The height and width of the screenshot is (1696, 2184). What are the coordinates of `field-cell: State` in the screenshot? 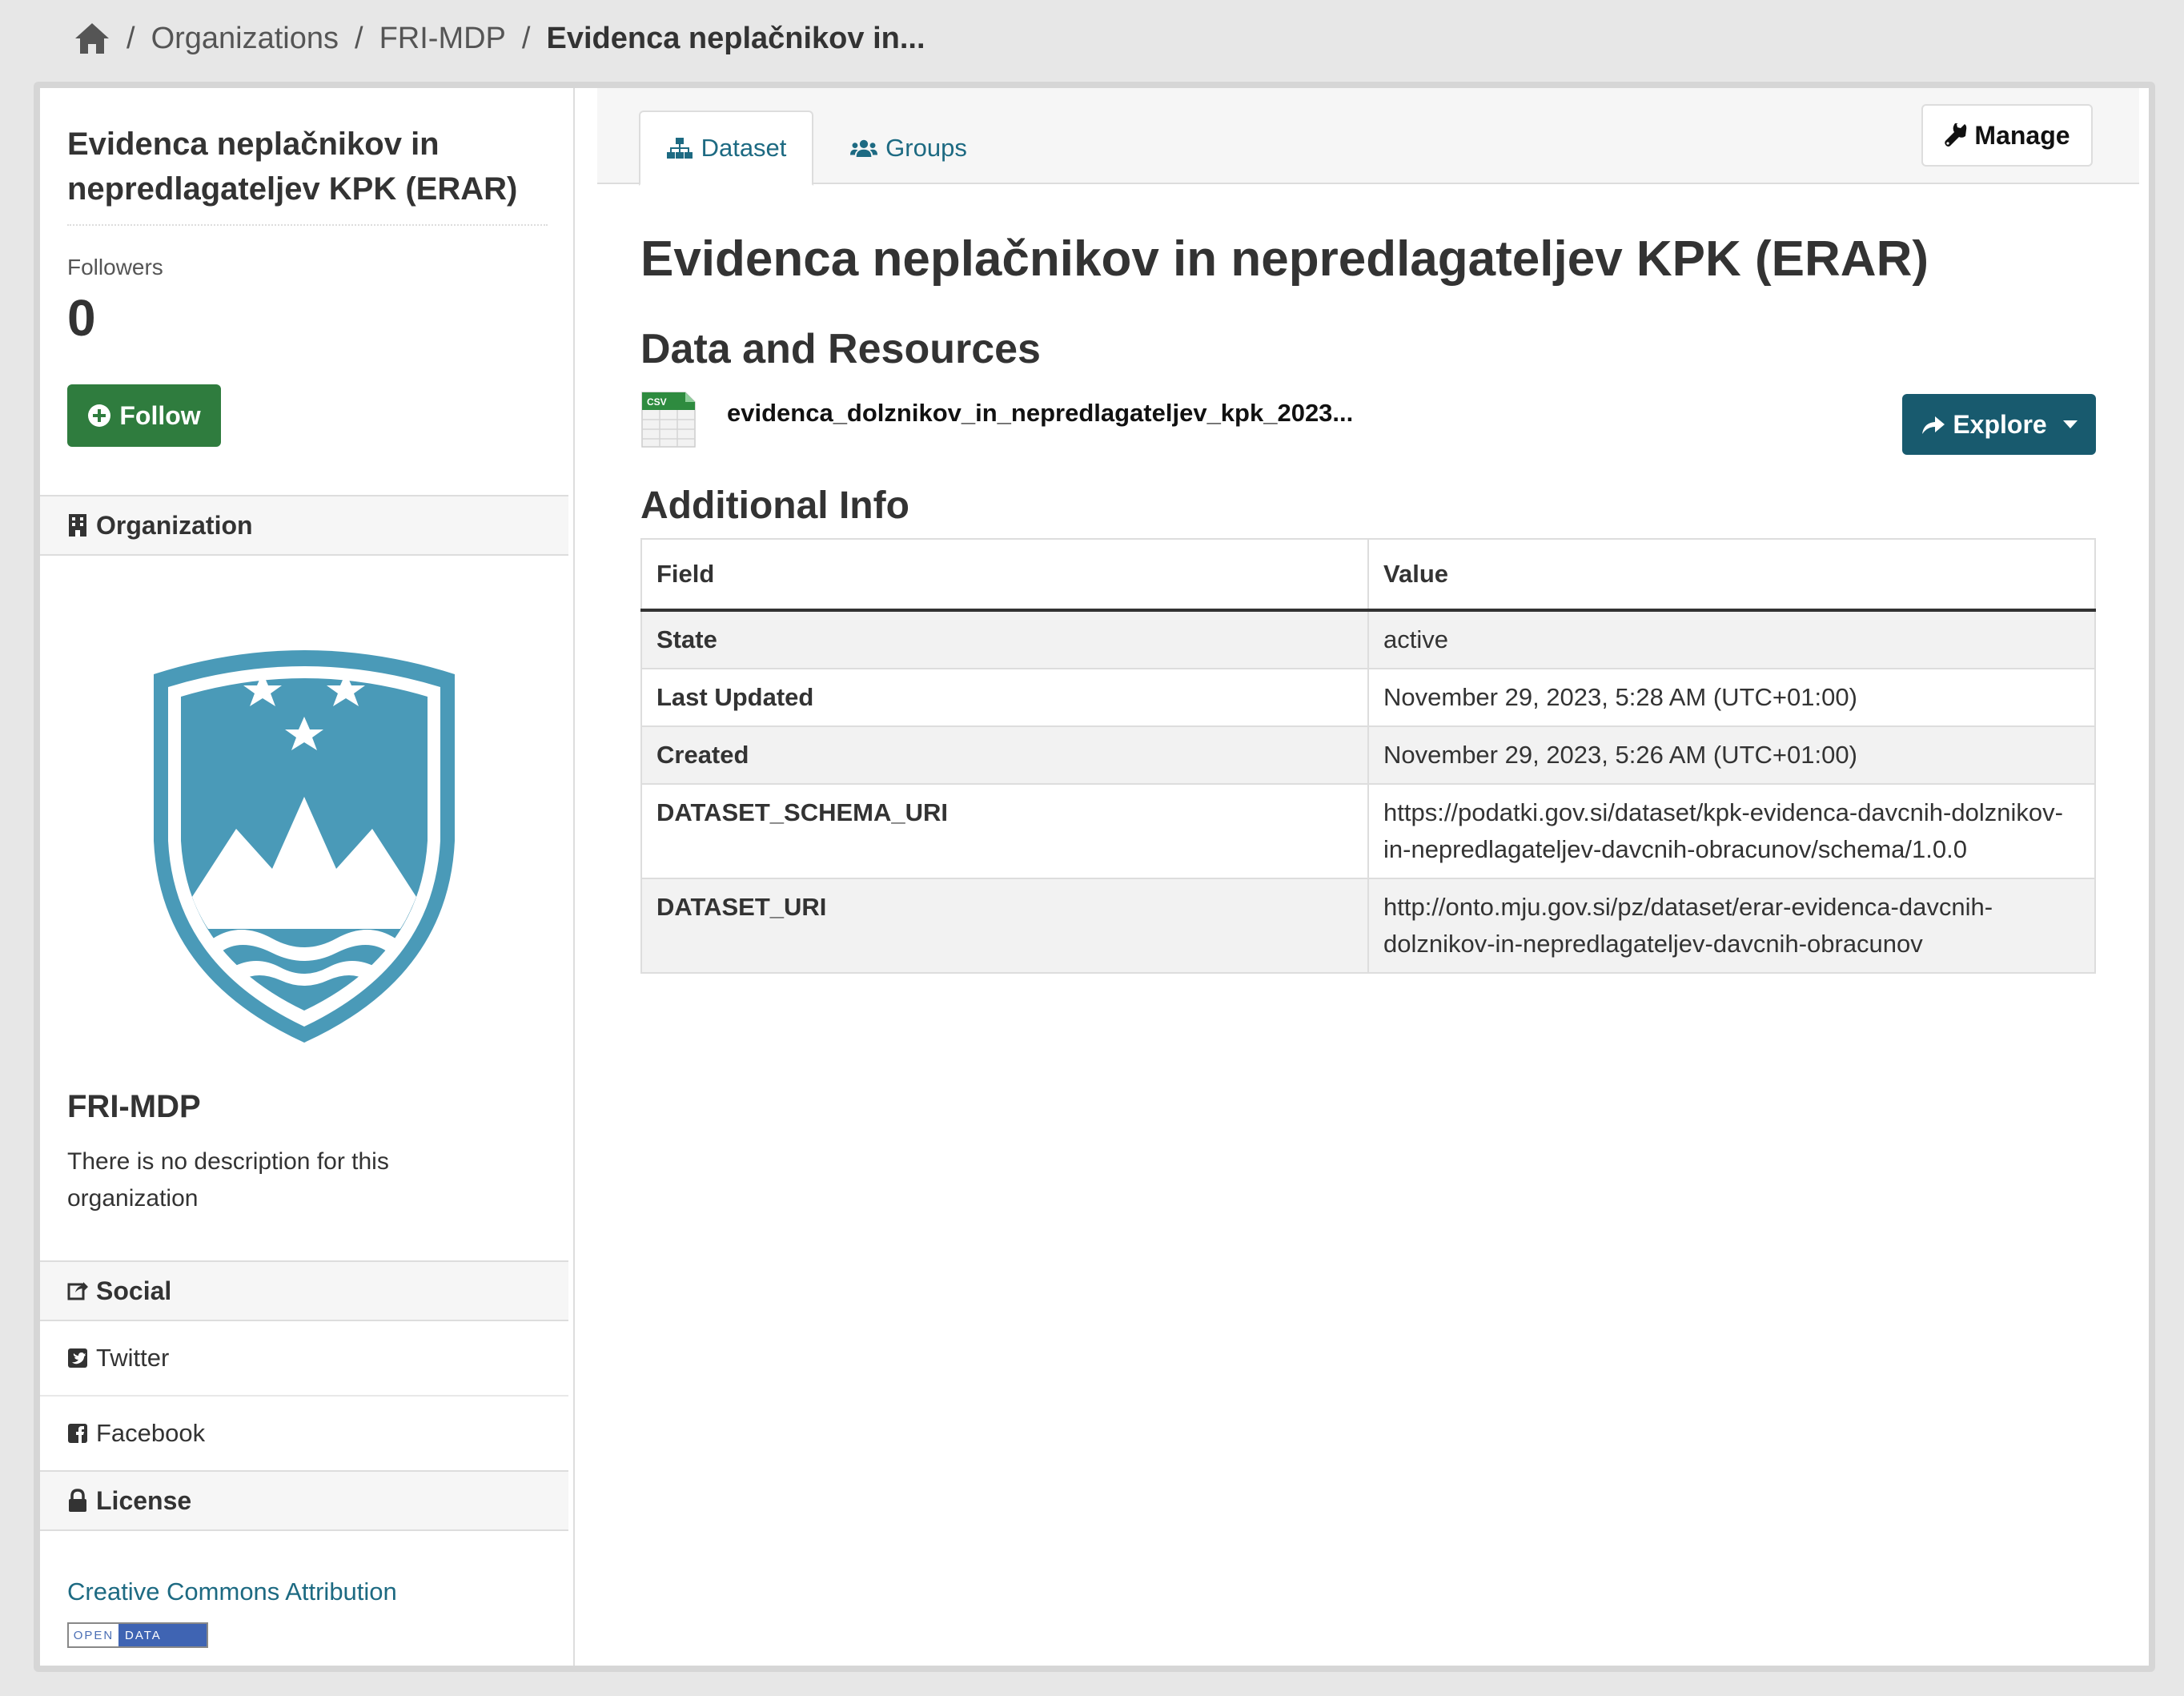 It's located at (1004, 639).